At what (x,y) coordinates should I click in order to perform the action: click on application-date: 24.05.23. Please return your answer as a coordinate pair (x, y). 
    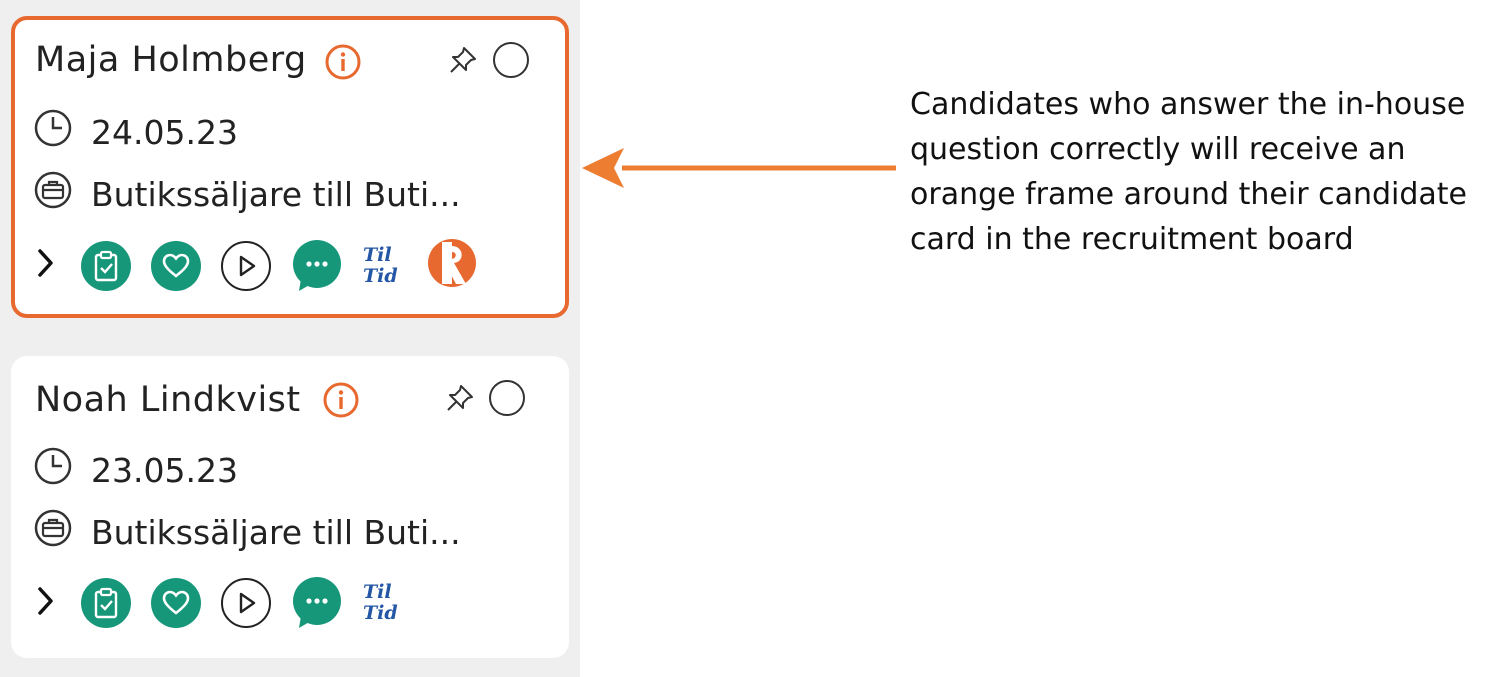
    Looking at the image, I should click on (135, 132).